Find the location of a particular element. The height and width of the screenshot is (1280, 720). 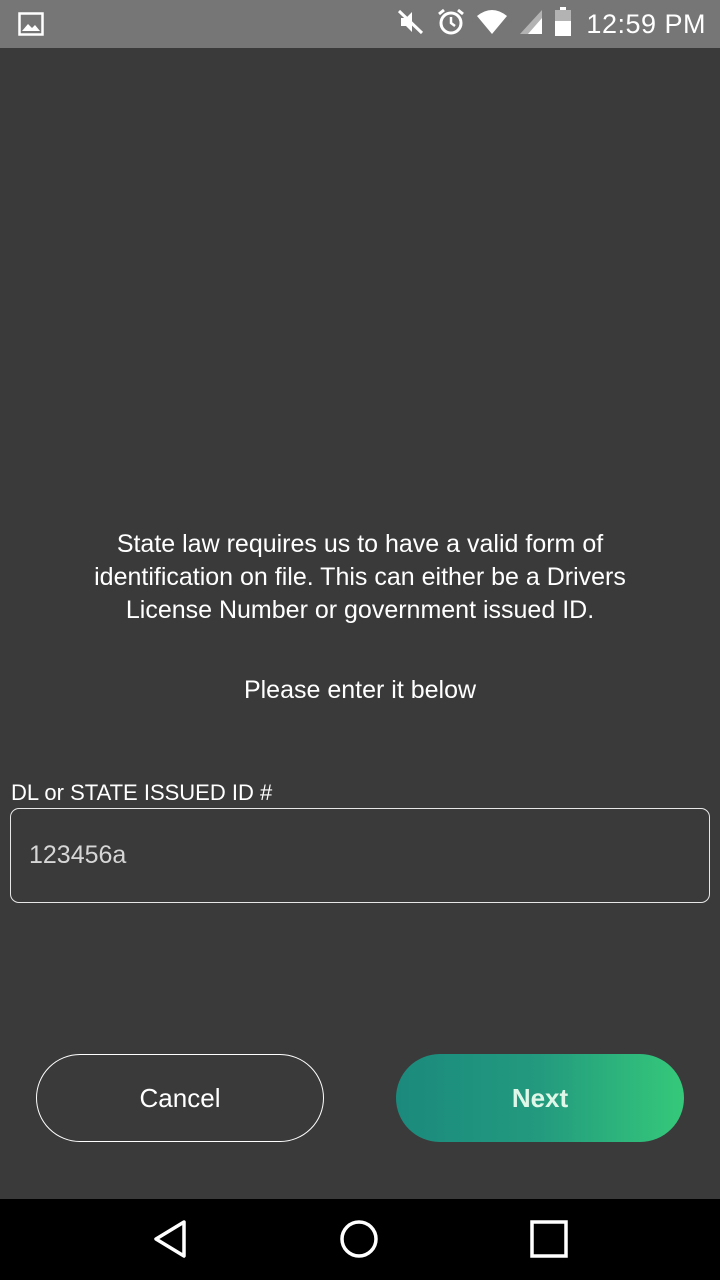

id-field-label: DL or STATE ISSUED ID # is located at coordinates (142, 792).